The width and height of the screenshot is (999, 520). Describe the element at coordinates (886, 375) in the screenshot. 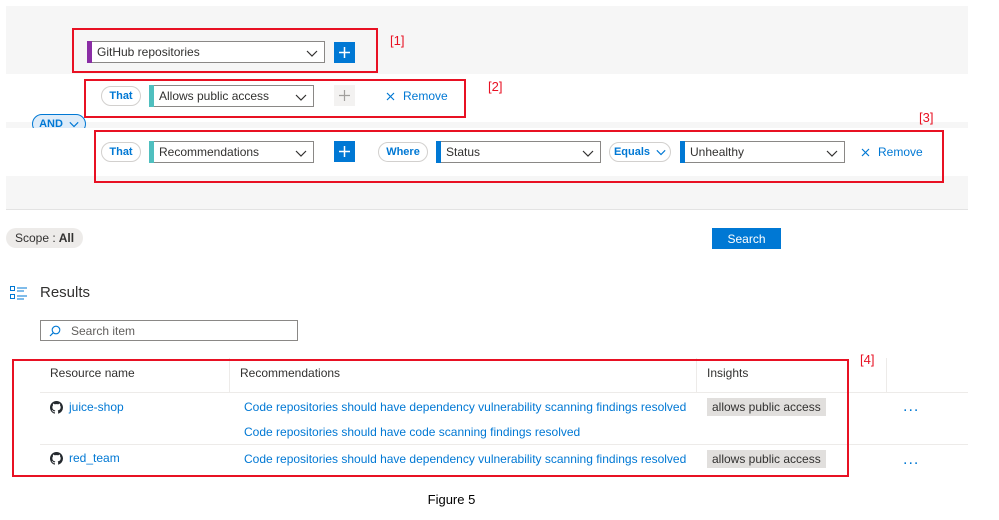

I see `column-divider` at that location.